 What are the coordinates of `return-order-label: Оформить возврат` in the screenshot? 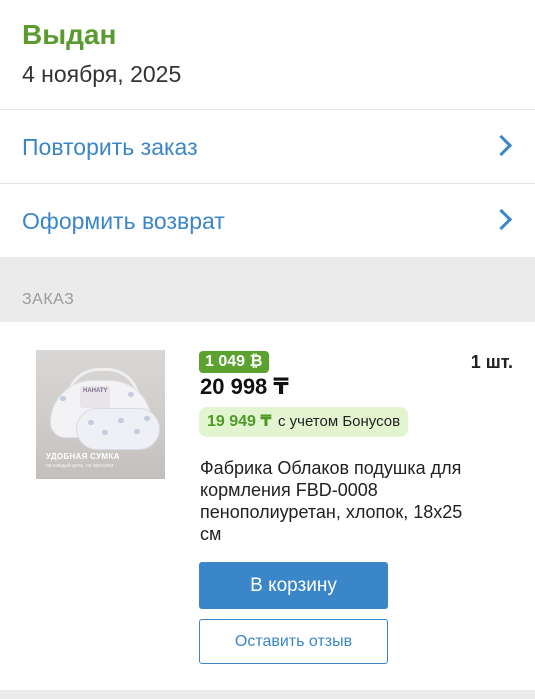 It's located at (123, 221).